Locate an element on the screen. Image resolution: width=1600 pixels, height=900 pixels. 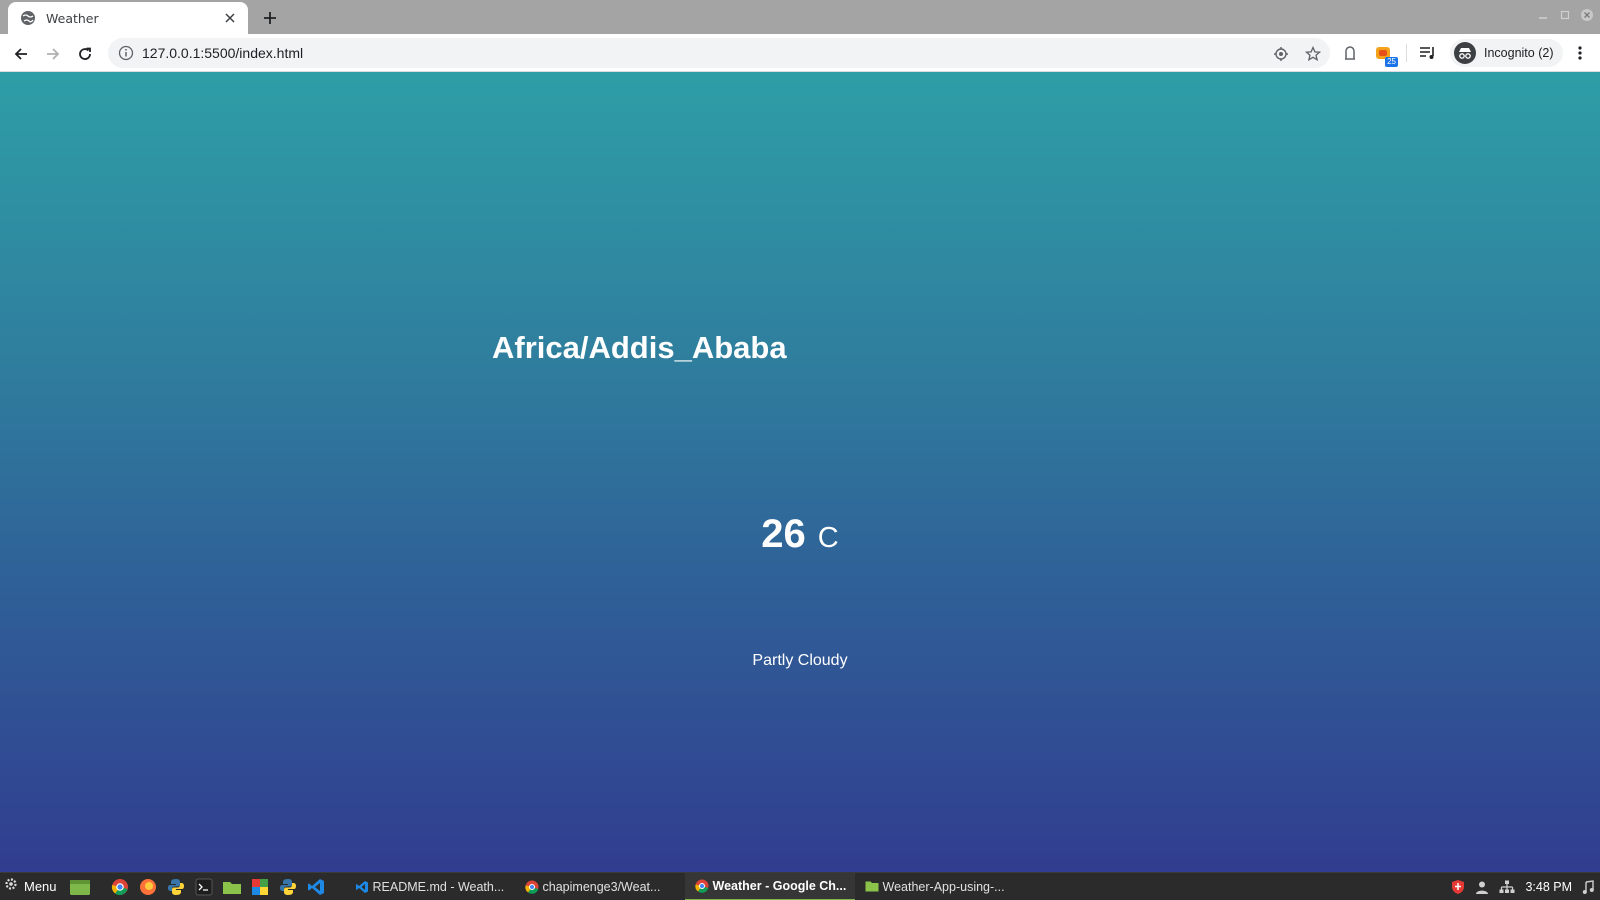
globe-icon is located at coordinates (28, 18).